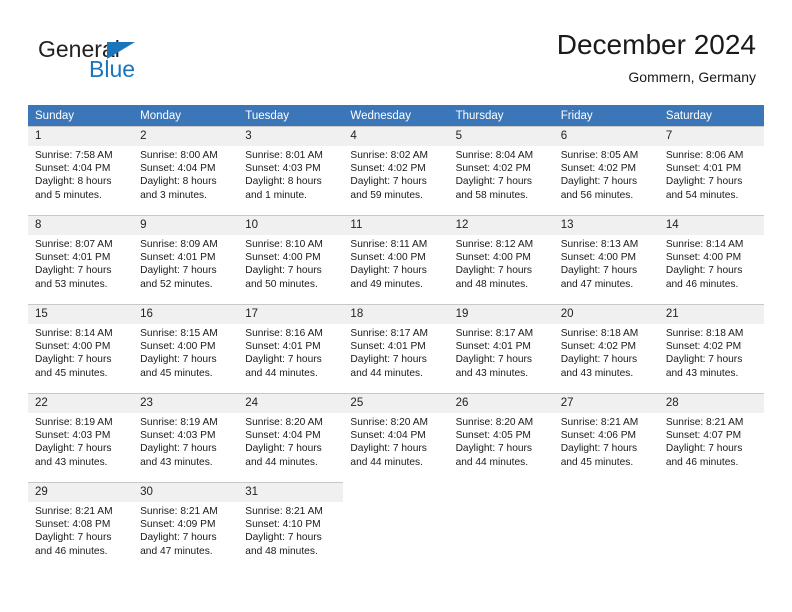 This screenshot has width=792, height=612. What do you see at coordinates (606, 403) in the screenshot?
I see `day-number: 27` at bounding box center [606, 403].